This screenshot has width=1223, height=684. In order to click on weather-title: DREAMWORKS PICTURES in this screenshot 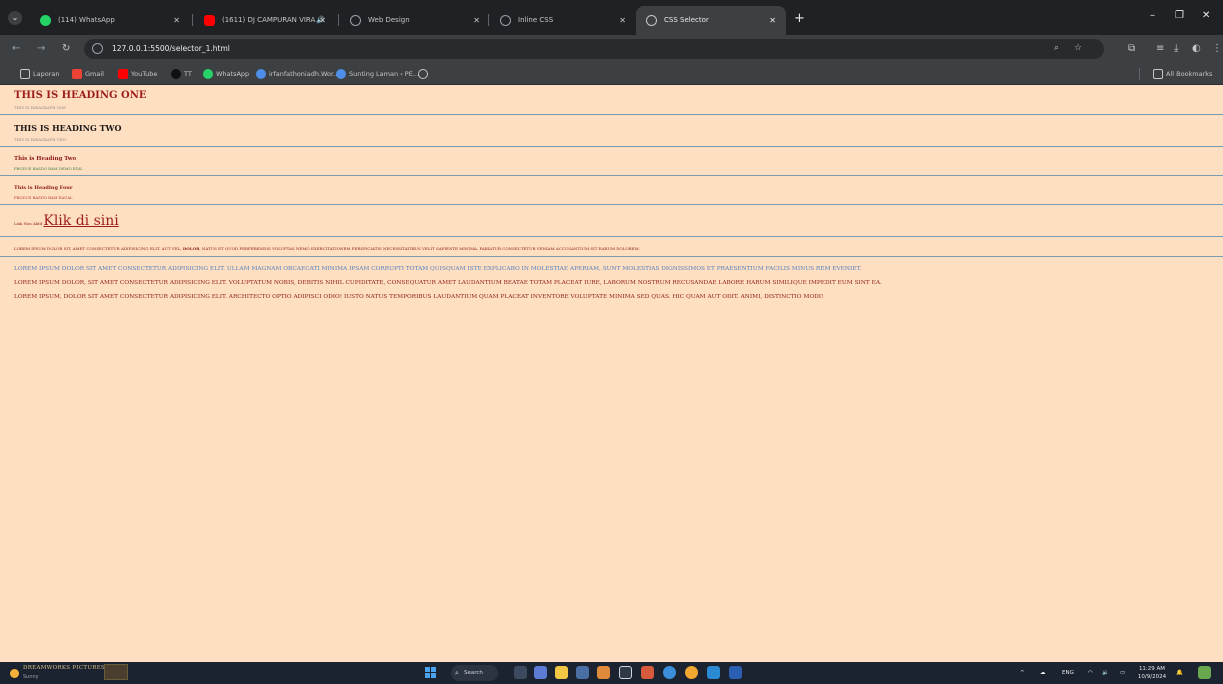, I will do `click(64, 668)`.